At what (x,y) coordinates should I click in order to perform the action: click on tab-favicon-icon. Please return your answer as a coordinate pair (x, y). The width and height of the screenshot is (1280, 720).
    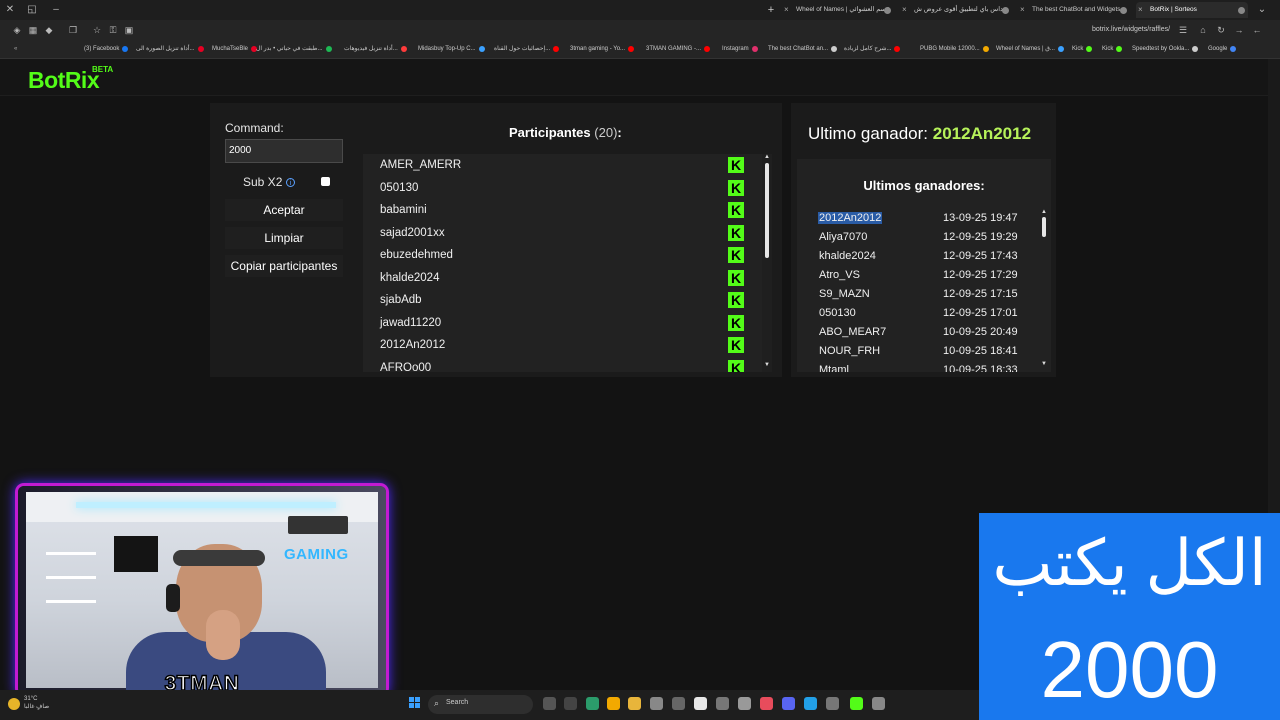
    Looking at the image, I should click on (1241, 10).